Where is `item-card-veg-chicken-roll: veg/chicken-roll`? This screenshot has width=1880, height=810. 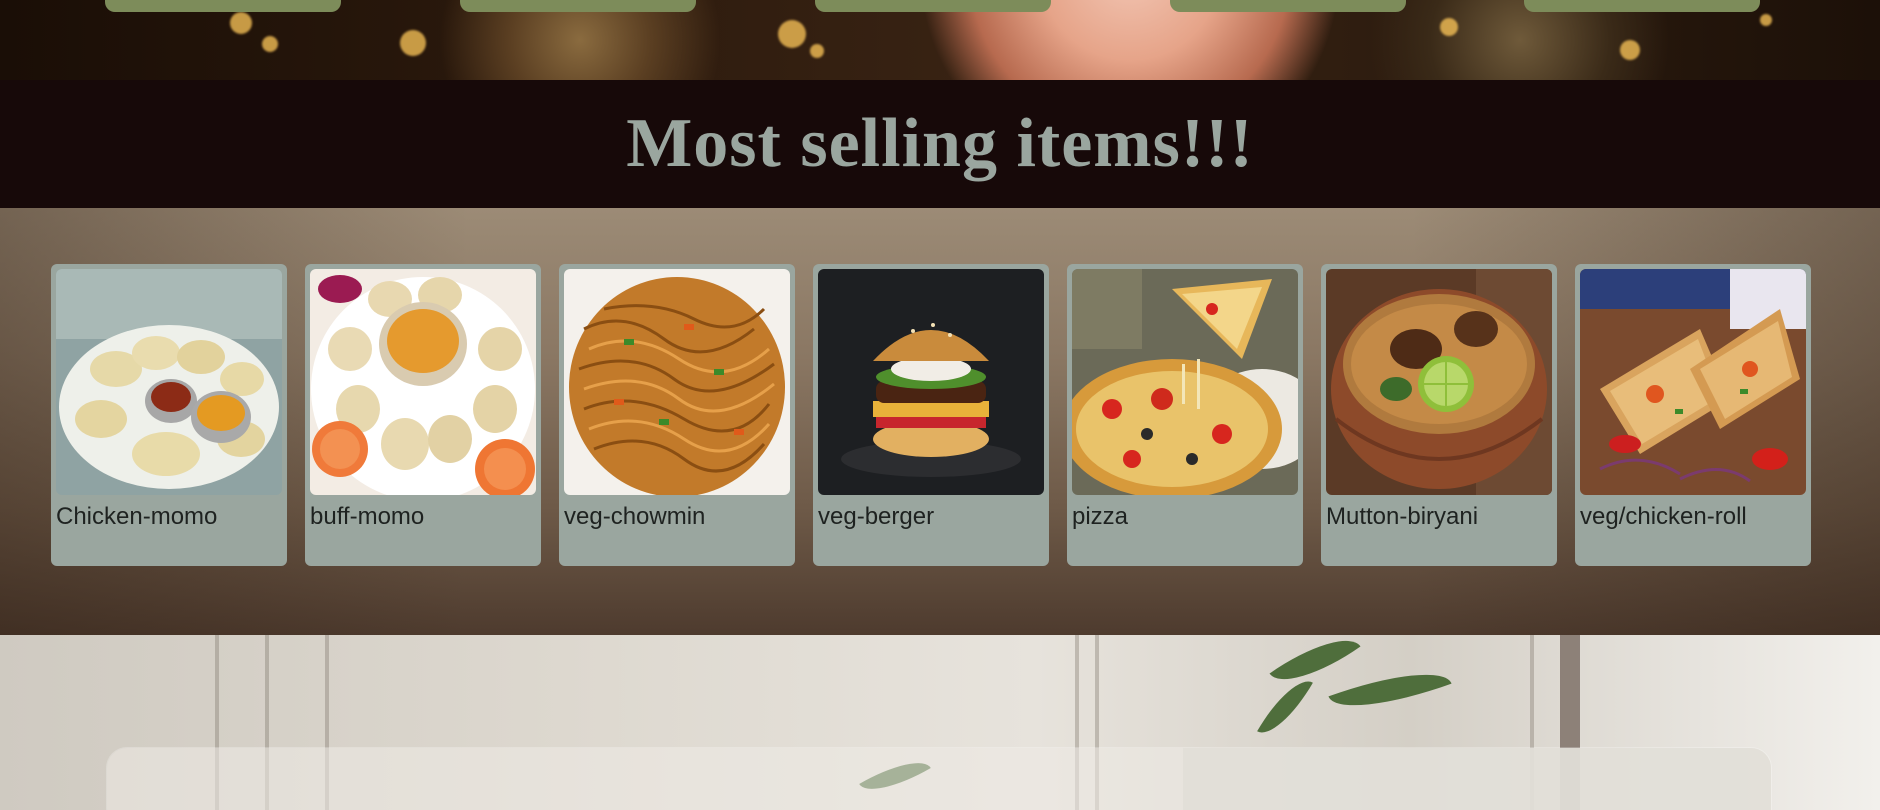 item-card-veg-chicken-roll: veg/chicken-roll is located at coordinates (1693, 415).